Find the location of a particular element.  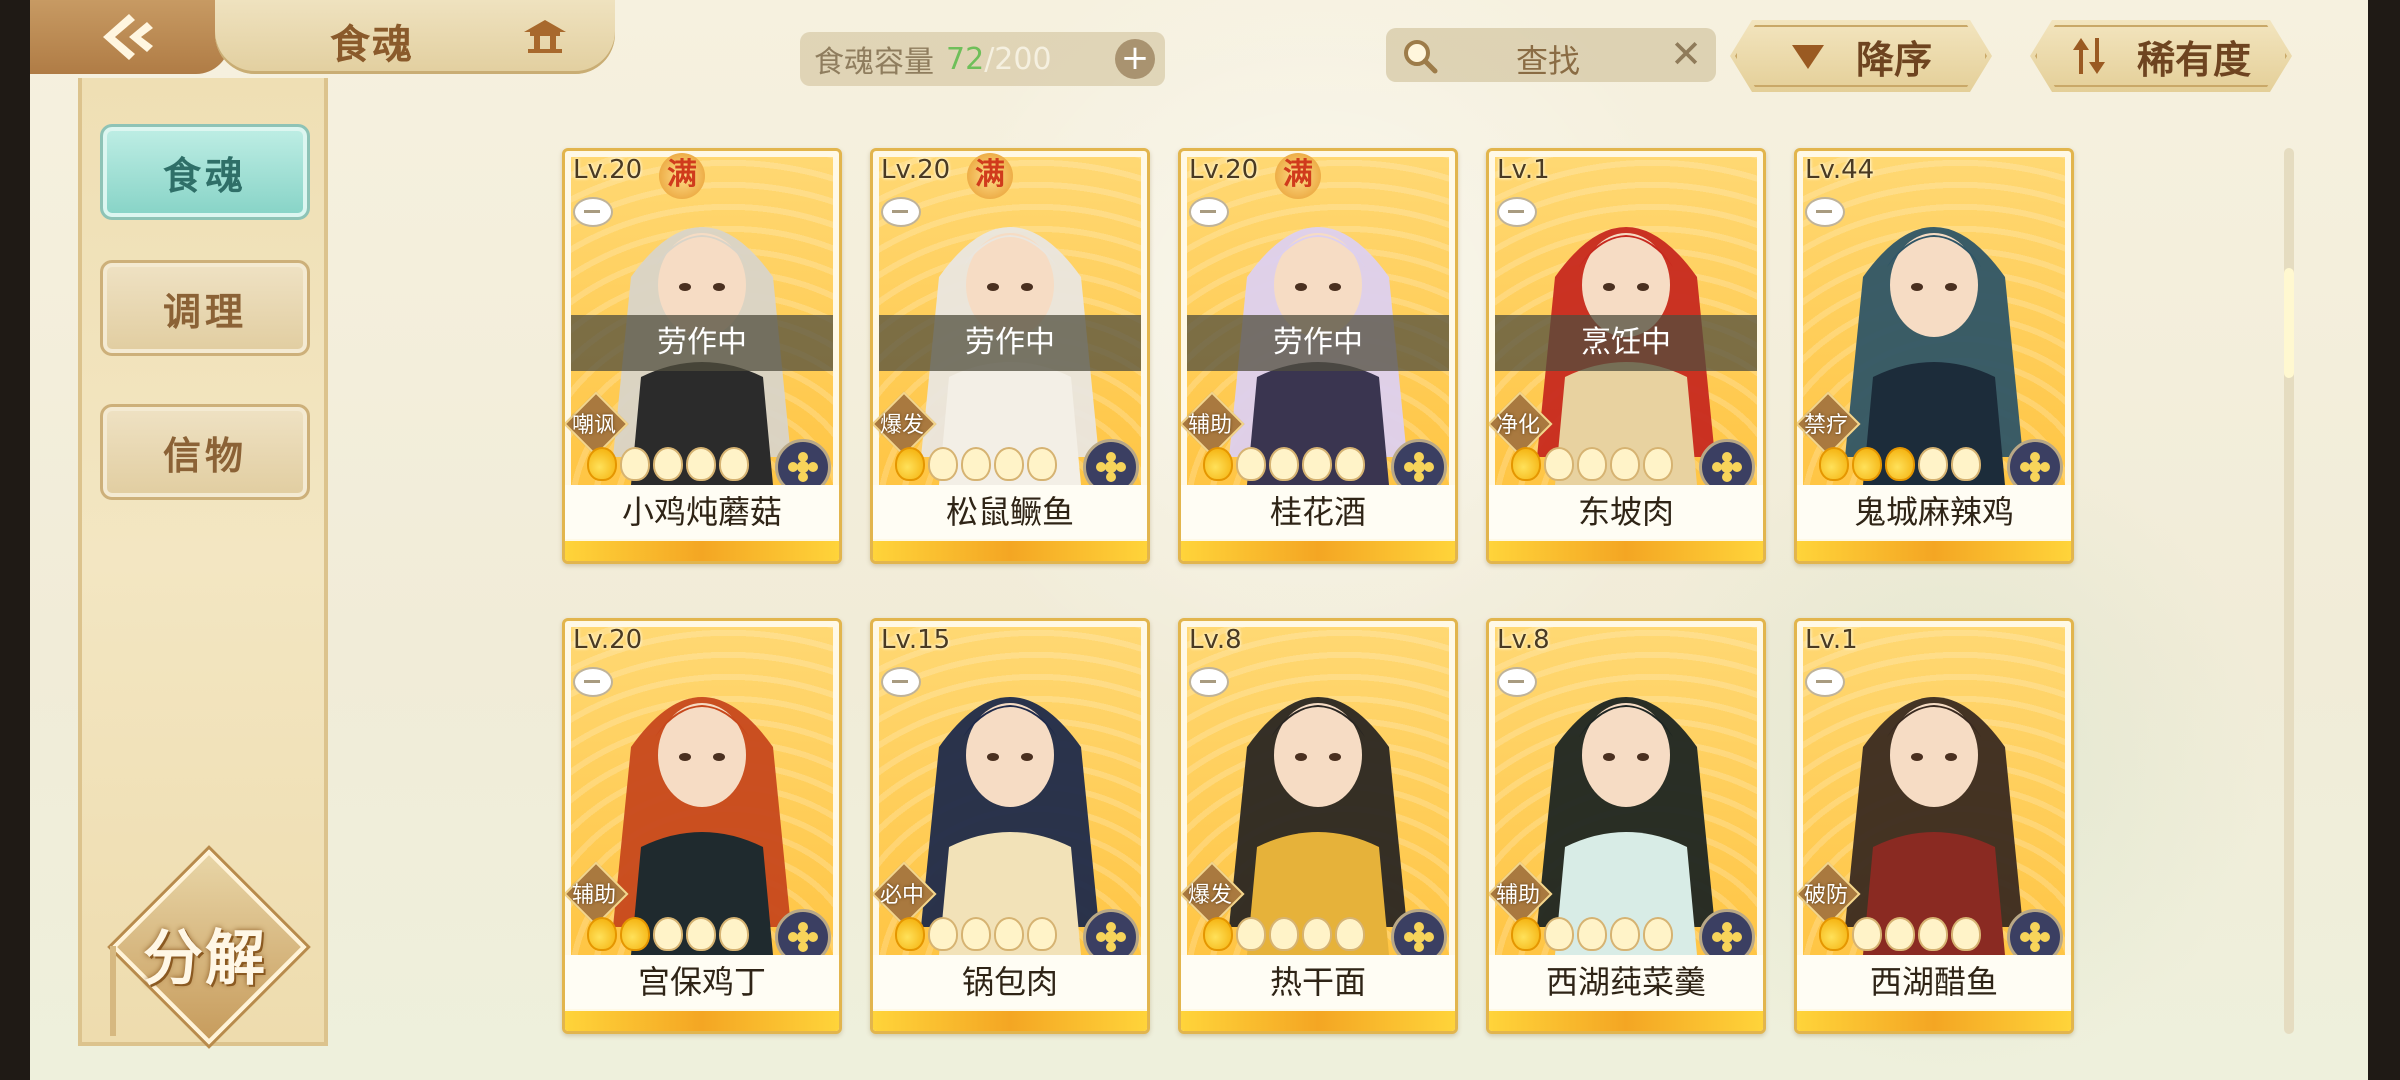

food-soul-card: Lv.8 爆发热干面 is located at coordinates (1318, 826).